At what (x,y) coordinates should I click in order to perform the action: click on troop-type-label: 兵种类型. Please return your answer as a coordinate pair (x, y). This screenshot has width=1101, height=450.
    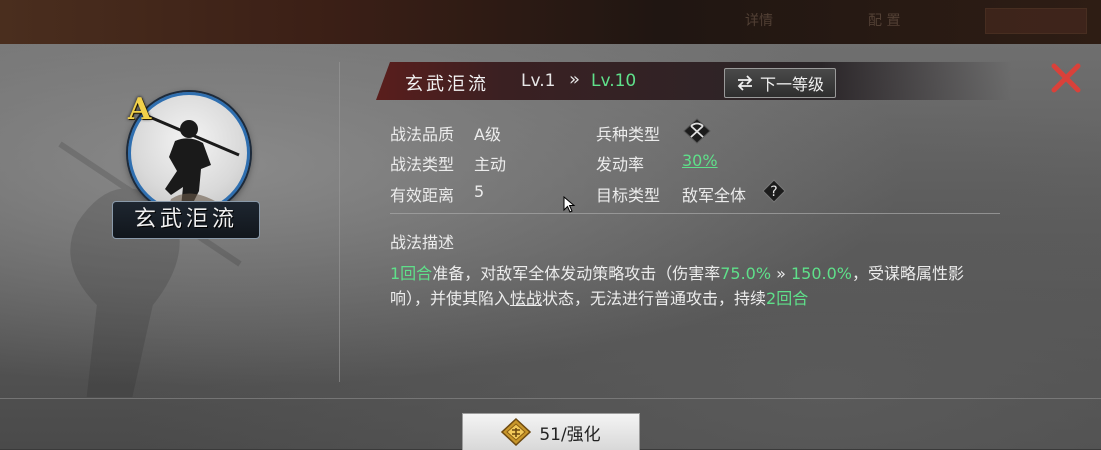
    Looking at the image, I should click on (628, 134).